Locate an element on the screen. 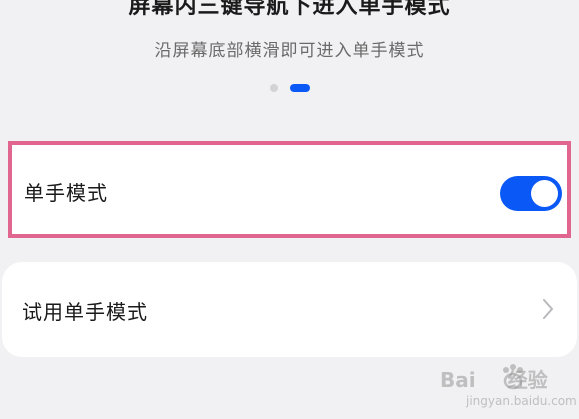 This screenshot has height=419, width=579. one-hand-mode-label: 单手模式 is located at coordinates (66, 193).